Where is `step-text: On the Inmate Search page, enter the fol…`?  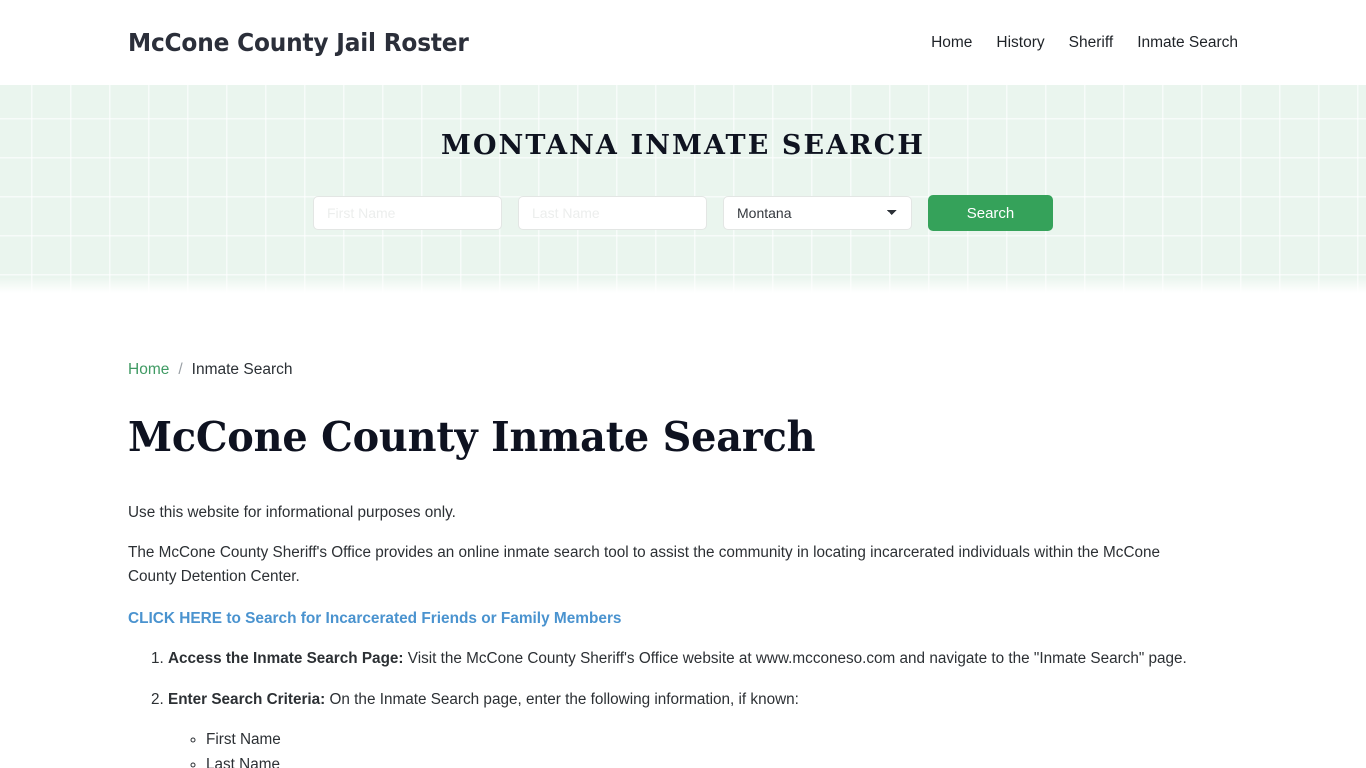 step-text: On the Inmate Search page, enter the fol… is located at coordinates (562, 699).